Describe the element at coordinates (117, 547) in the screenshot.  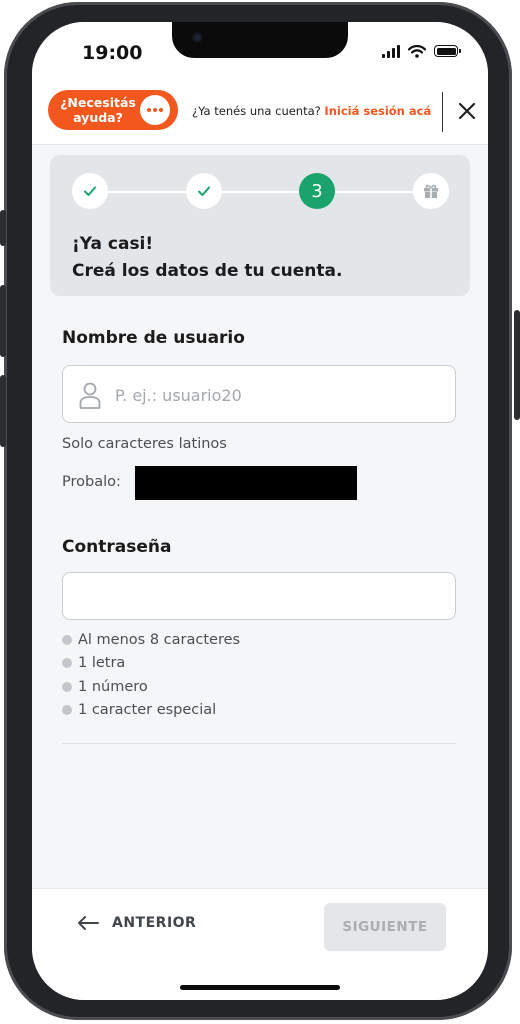
I see `password-label: Contraseña` at that location.